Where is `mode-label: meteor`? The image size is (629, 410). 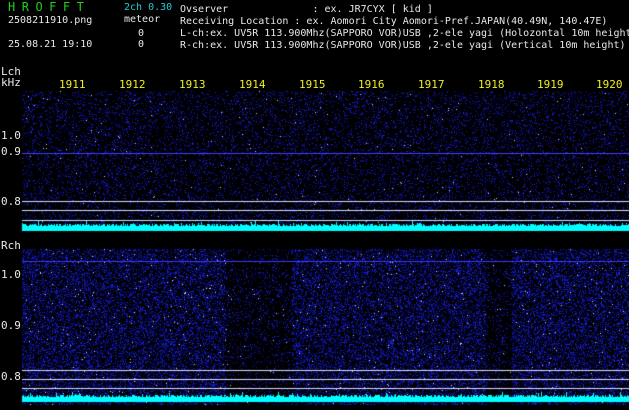 mode-label: meteor is located at coordinates (142, 19).